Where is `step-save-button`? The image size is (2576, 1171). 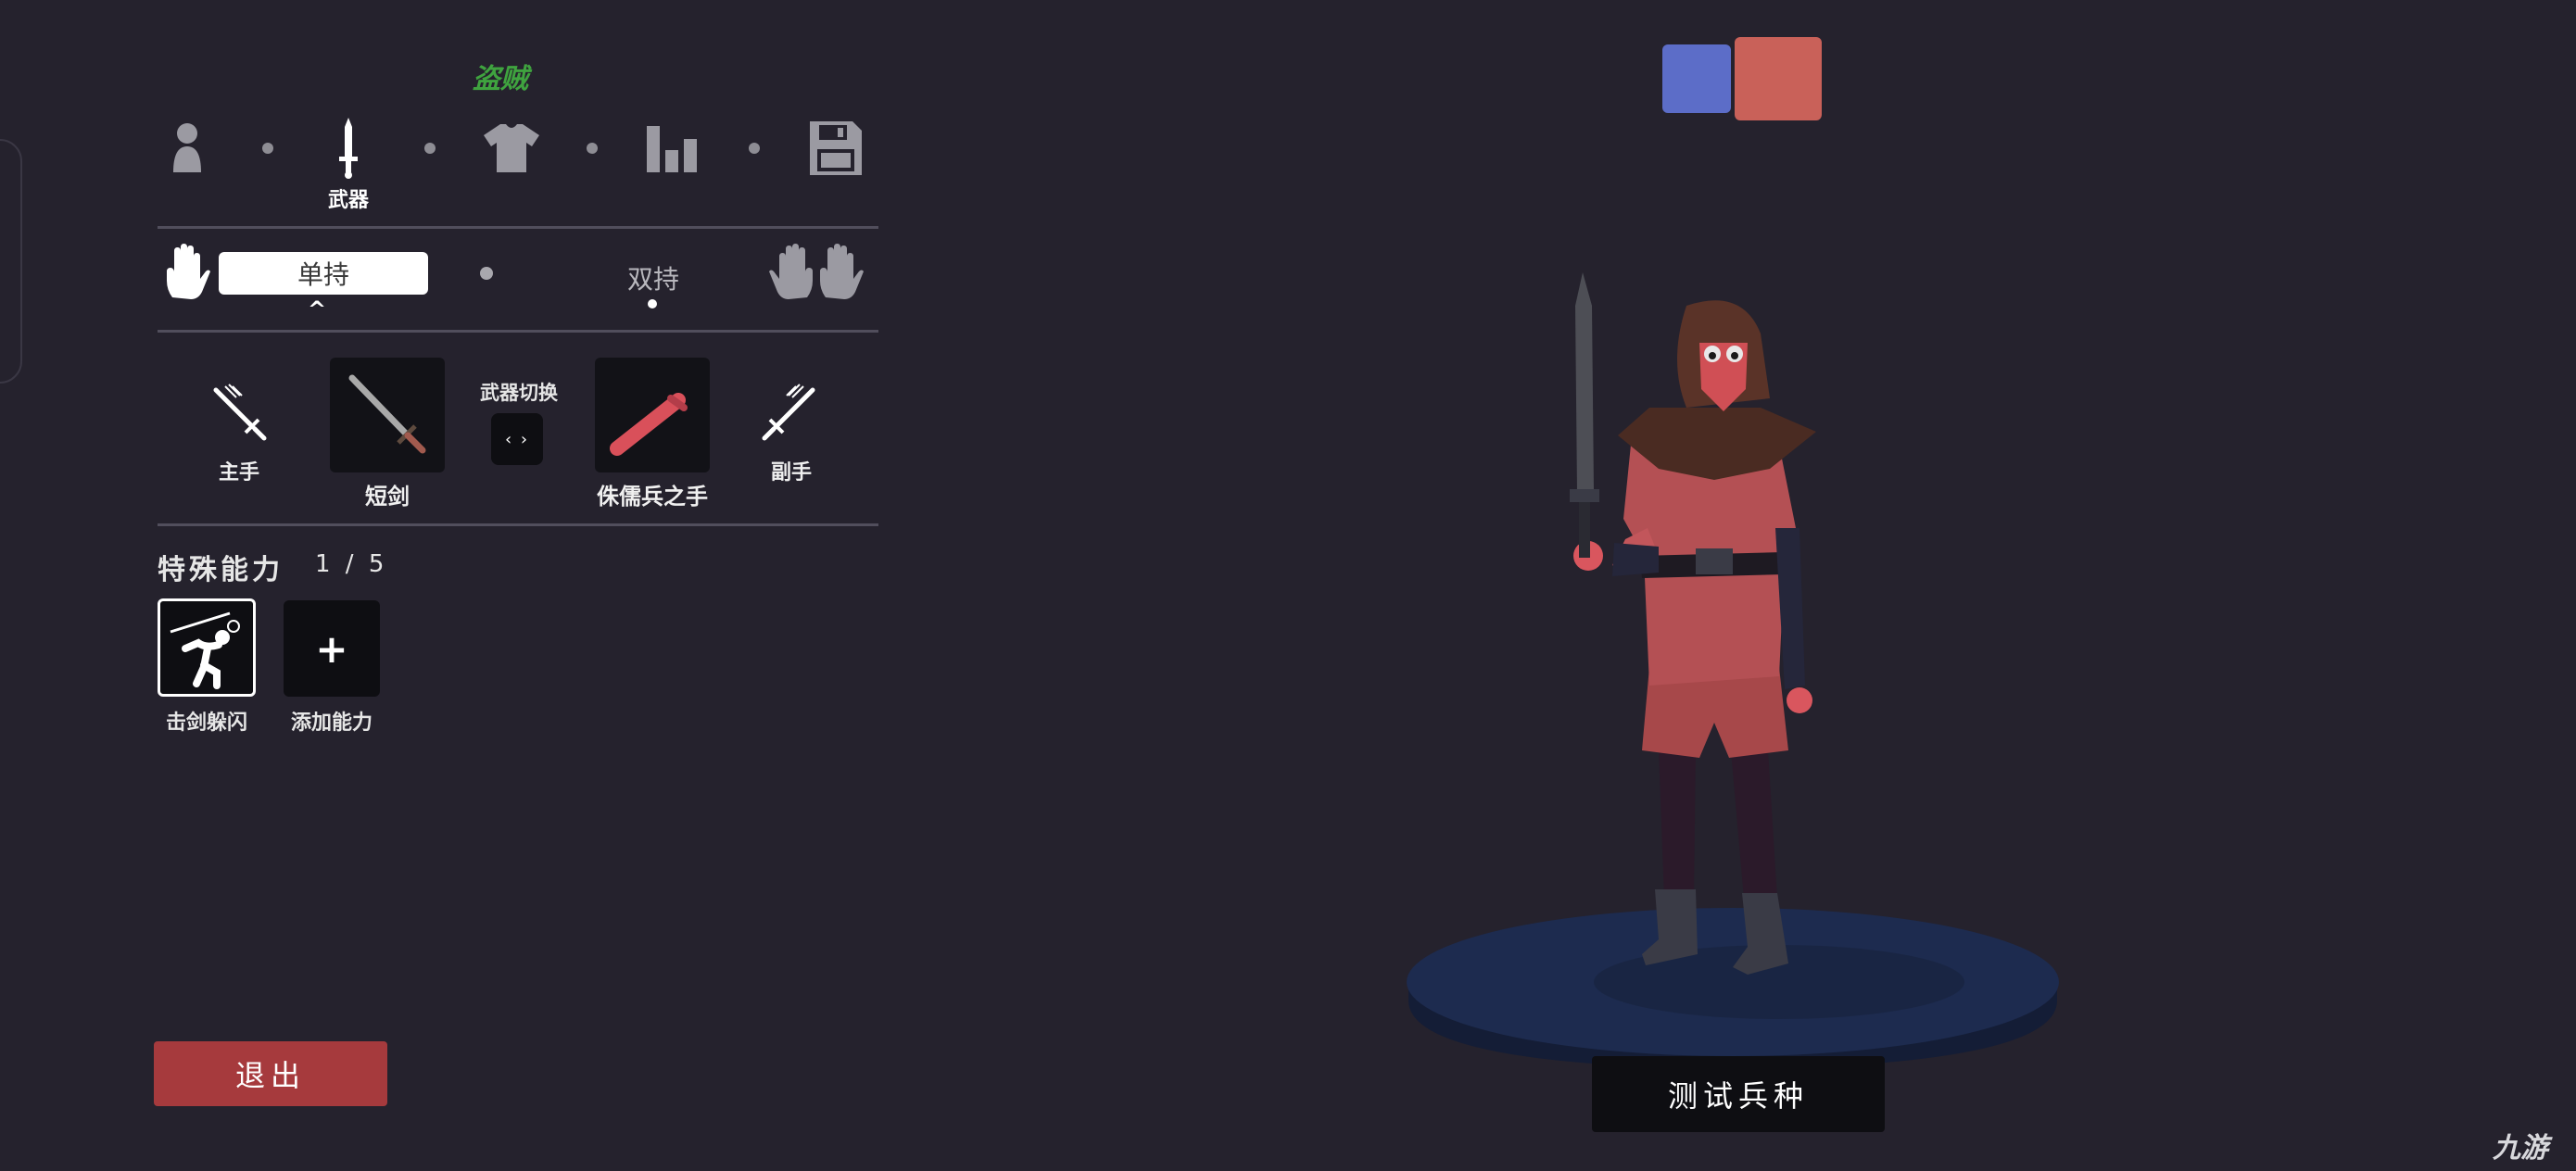
step-save-button is located at coordinates (836, 148).